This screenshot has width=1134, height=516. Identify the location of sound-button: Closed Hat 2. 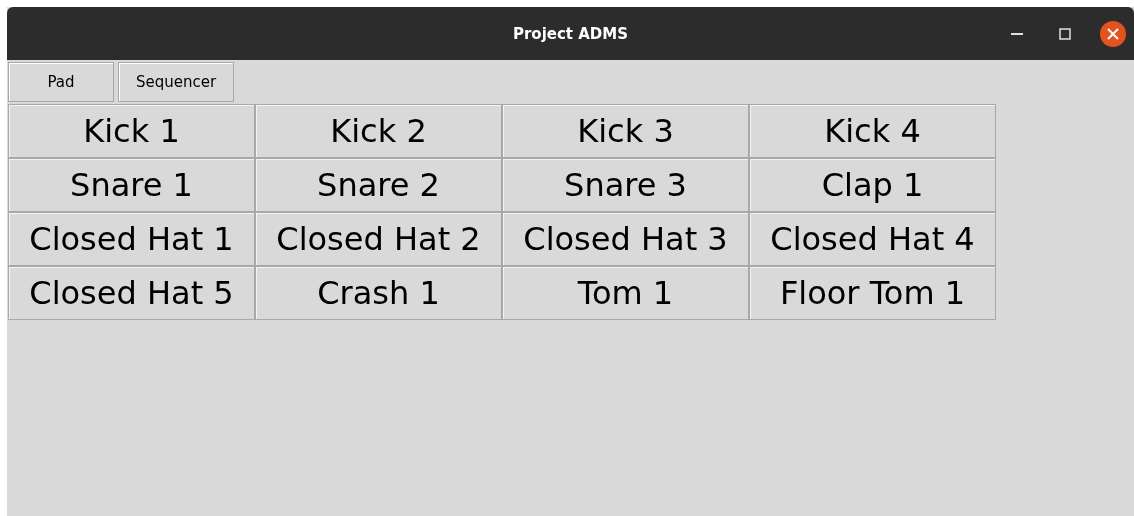
(378, 239).